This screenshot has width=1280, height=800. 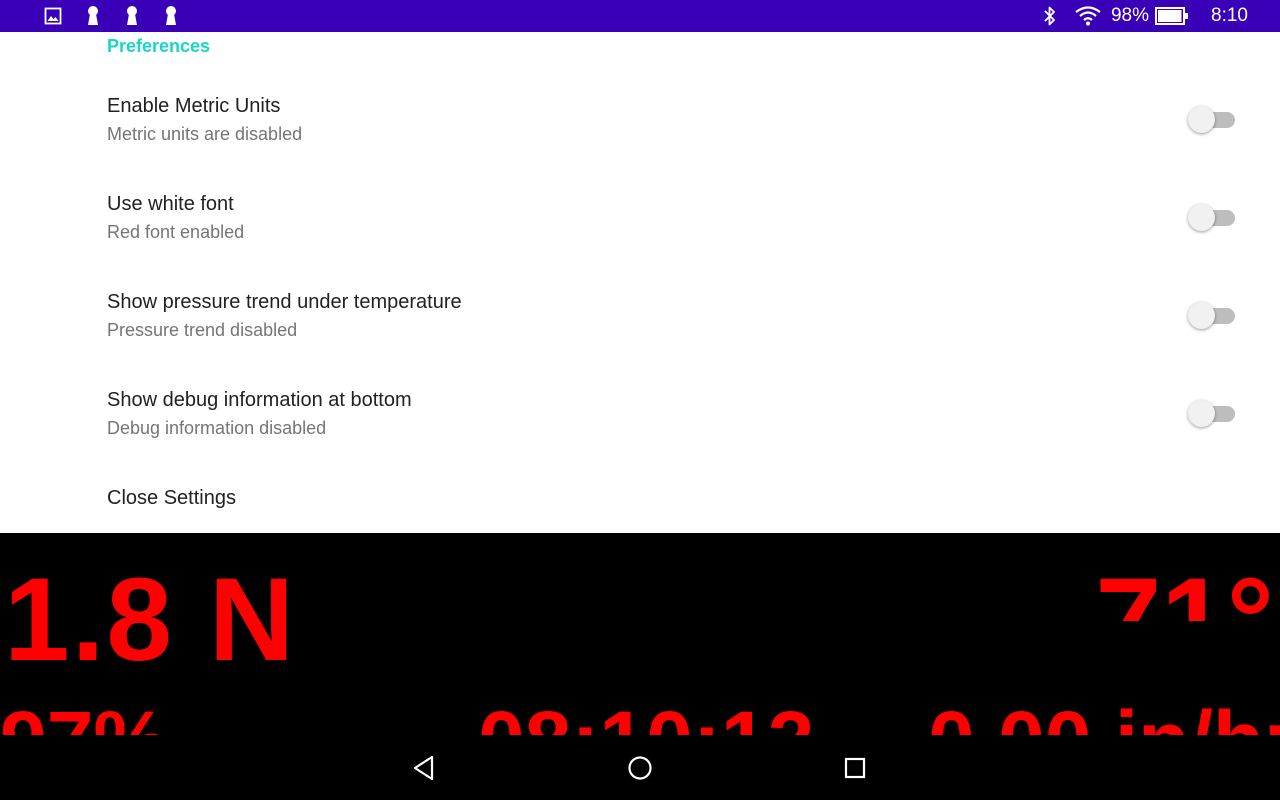 I want to click on pref-summary: Red font enabled, so click(x=176, y=232).